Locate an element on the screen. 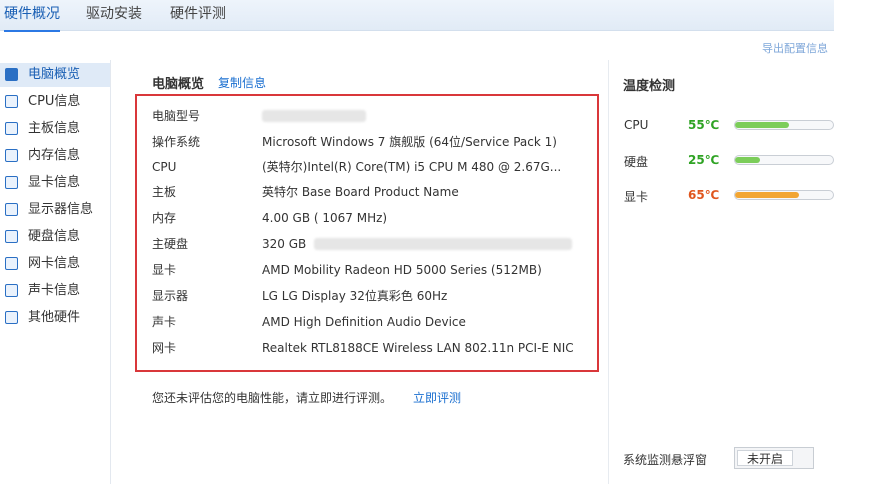 The height and width of the screenshot is (484, 882). sidebar-item-memory: 内存信息 is located at coordinates (55, 156).